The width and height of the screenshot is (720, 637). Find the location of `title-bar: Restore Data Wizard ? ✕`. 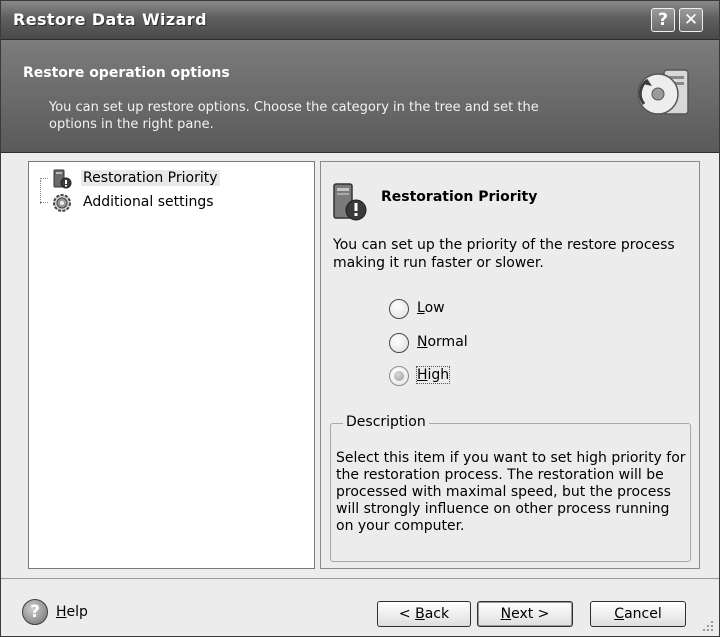

title-bar: Restore Data Wizard ? ✕ is located at coordinates (360, 20).